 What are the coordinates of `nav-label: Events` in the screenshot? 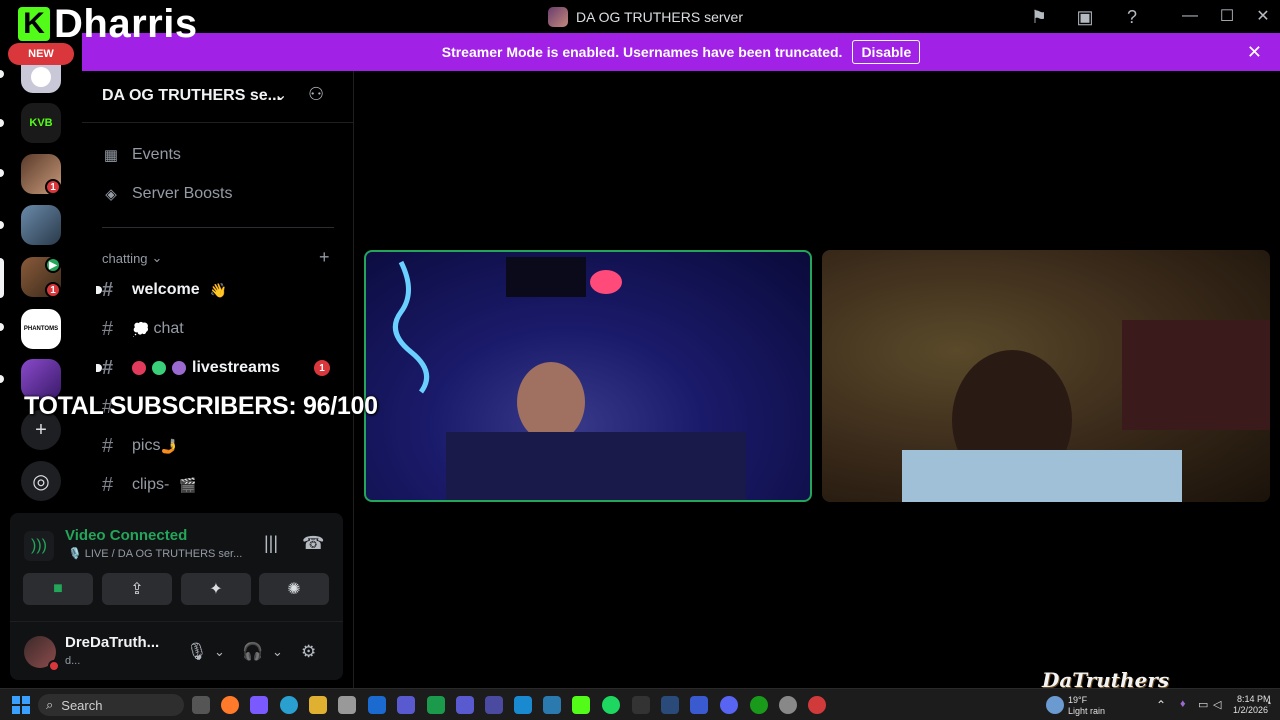 It's located at (156, 154).